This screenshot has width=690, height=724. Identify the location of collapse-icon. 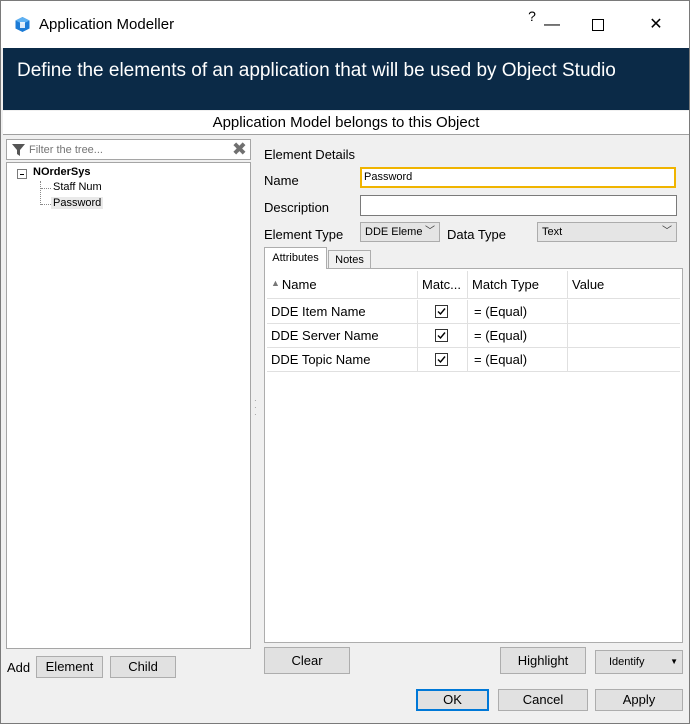
(22, 174).